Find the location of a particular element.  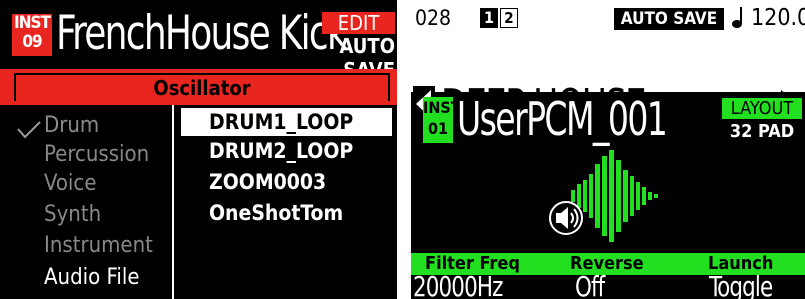

section-bar: Oscillator is located at coordinates (198, 87).